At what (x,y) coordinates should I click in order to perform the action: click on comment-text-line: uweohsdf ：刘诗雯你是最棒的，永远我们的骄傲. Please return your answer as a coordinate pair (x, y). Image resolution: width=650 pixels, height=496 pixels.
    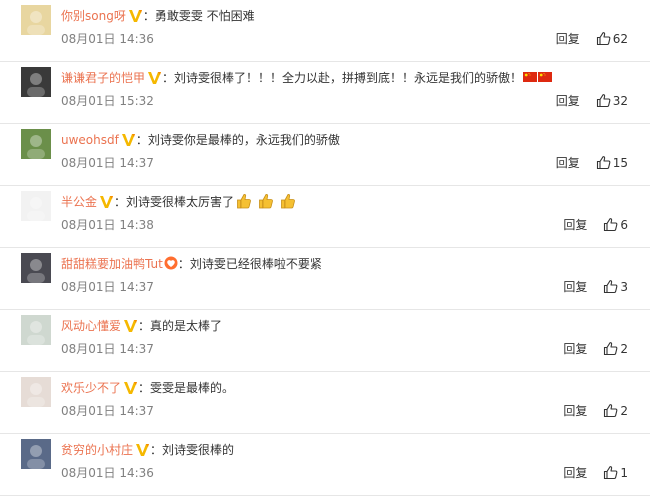
    Looking at the image, I should click on (345, 140).